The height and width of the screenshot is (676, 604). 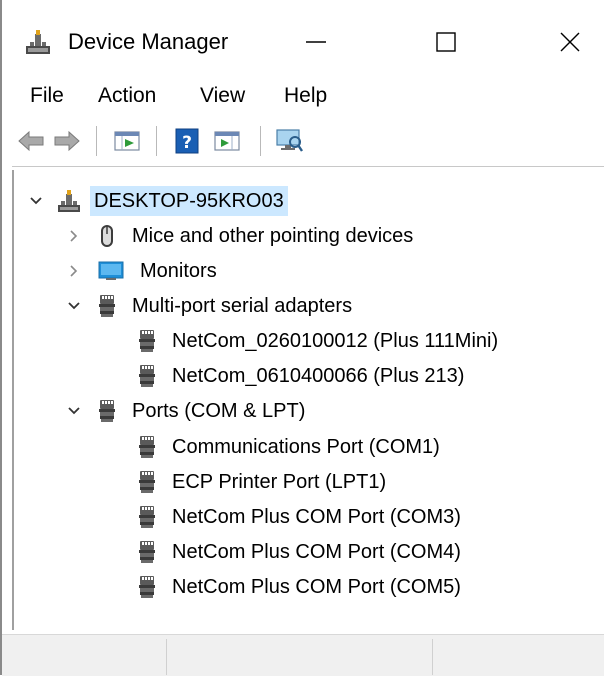 I want to click on tree-device: NetCom Plus COM Port (COM4), so click(x=299, y=552).